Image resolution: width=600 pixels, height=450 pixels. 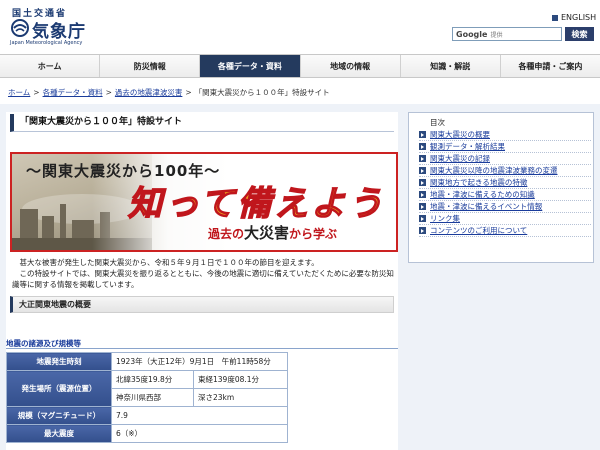 What do you see at coordinates (437, 122) in the screenshot?
I see `toc-title: 目次` at bounding box center [437, 122].